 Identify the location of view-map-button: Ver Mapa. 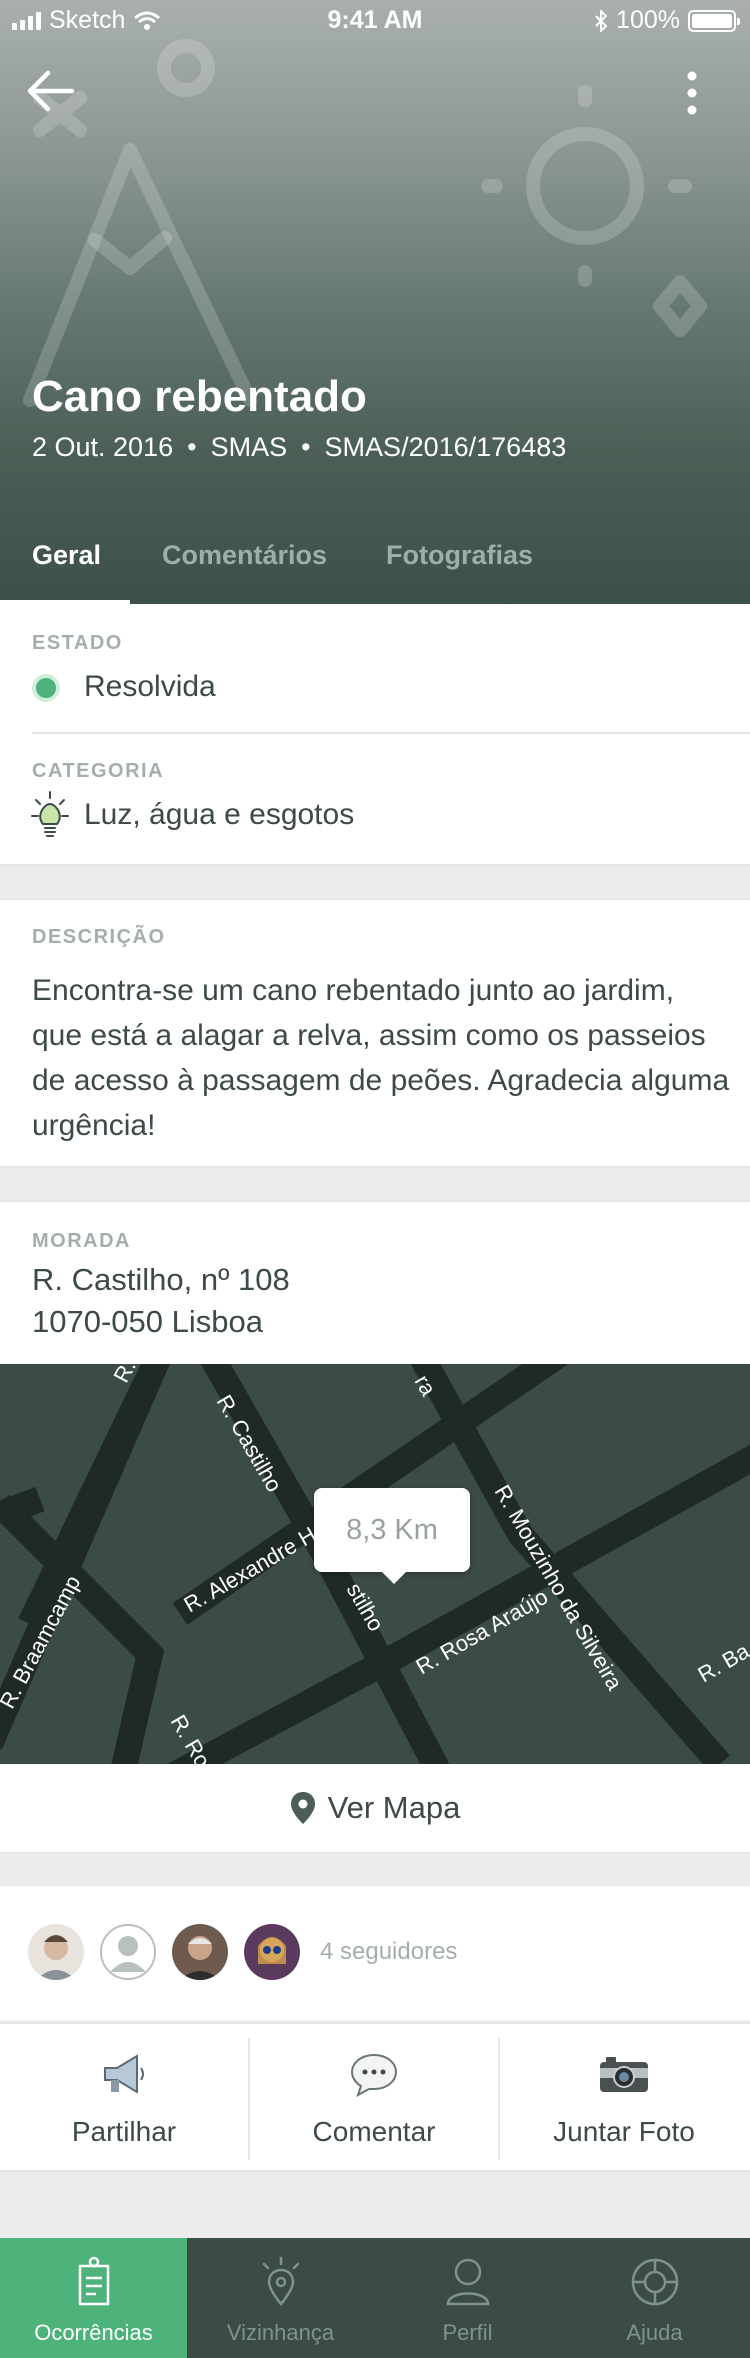
(375, 1809).